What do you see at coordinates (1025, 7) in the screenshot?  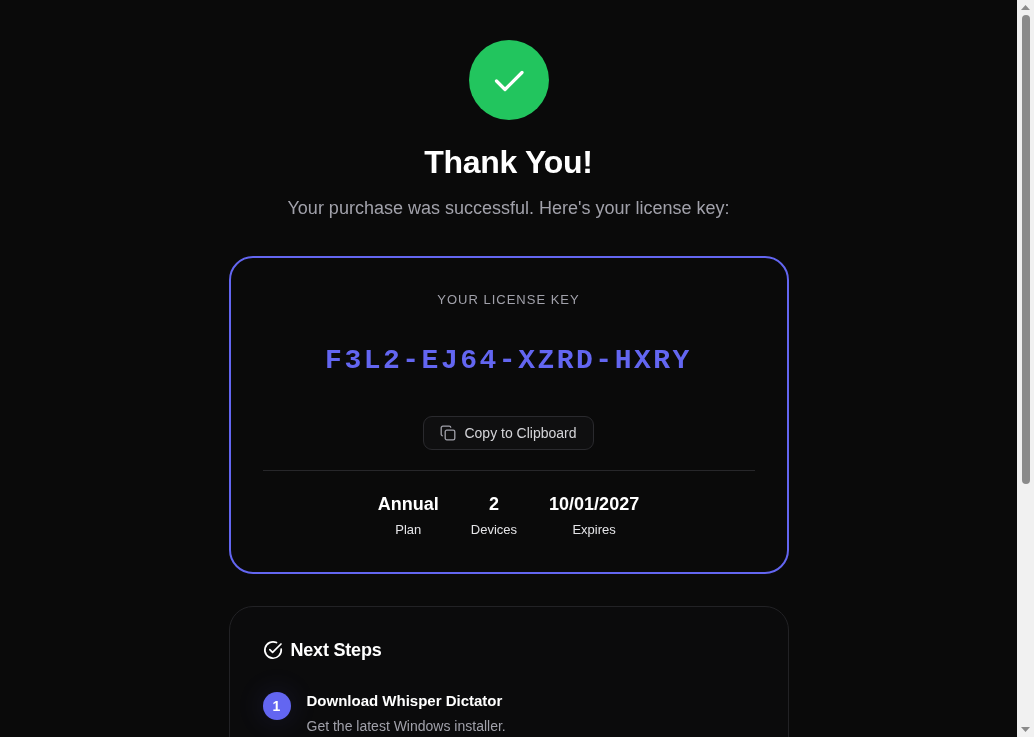 I see `scroll-up-arrow-icon` at bounding box center [1025, 7].